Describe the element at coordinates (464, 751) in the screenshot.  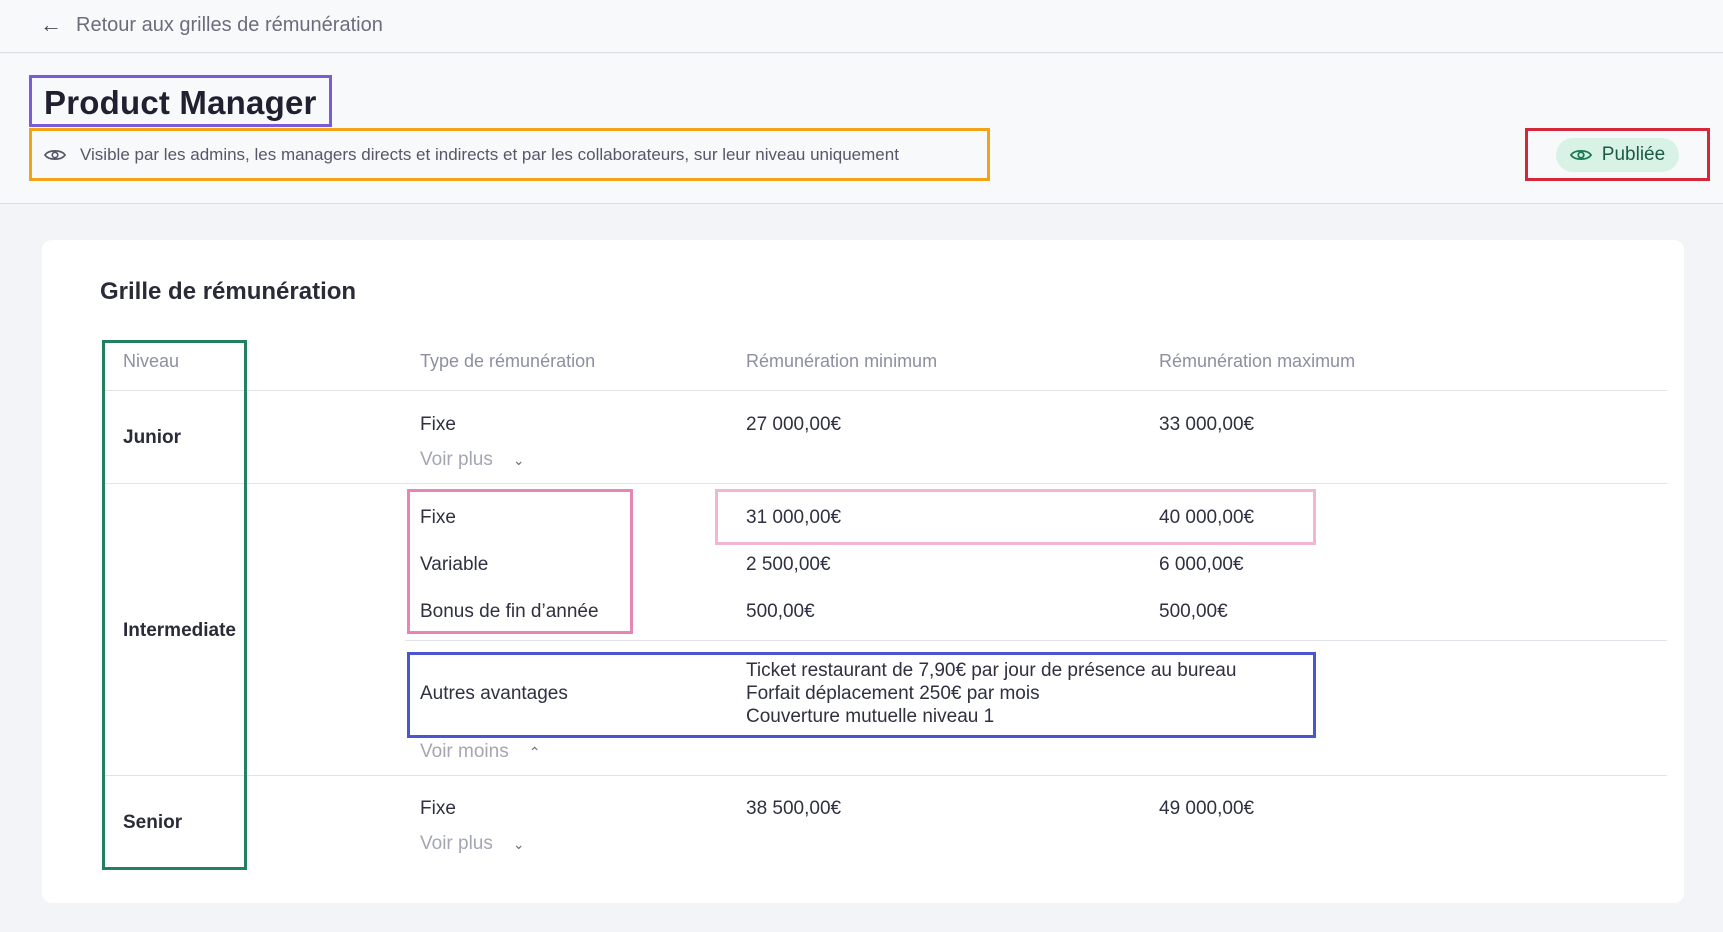
I see `intermediate-toggle-label: Voir moins` at that location.